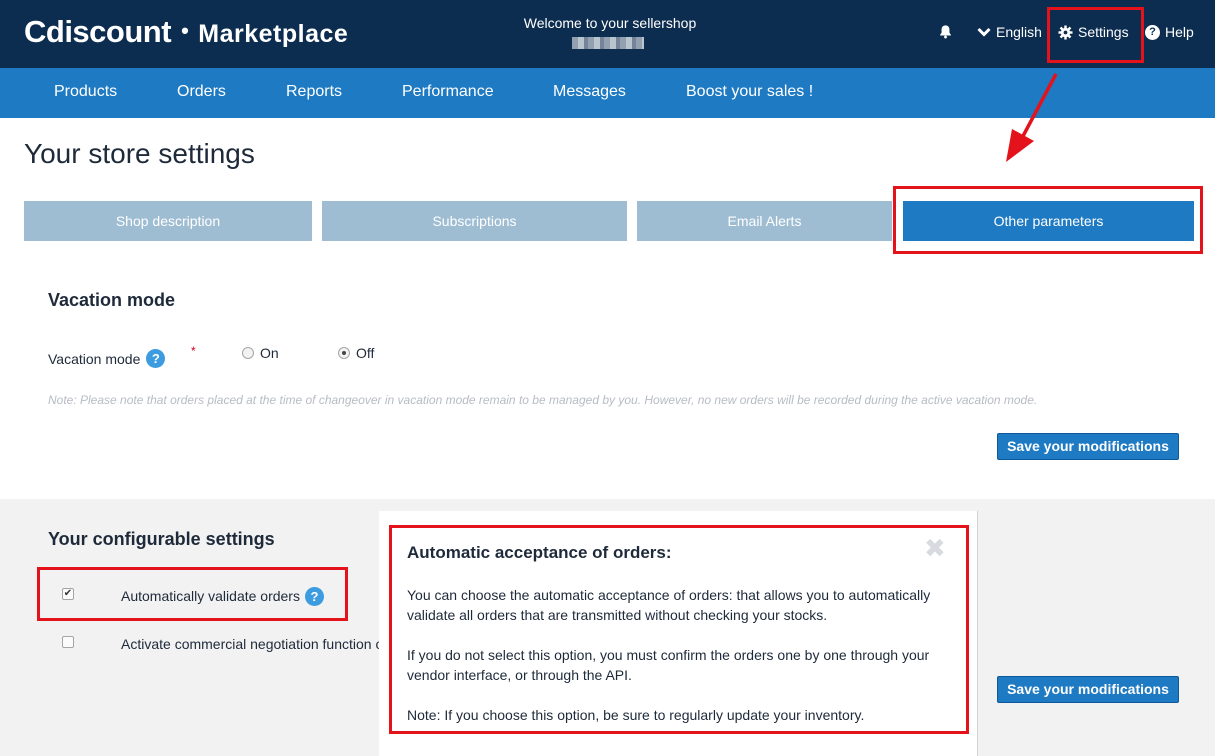  Describe the element at coordinates (749, 92) in the screenshot. I see `nav-boost-sales: Boost your sales !` at that location.